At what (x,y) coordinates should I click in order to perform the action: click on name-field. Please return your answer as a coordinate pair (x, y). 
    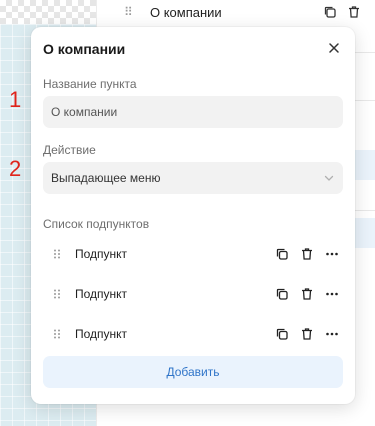
    Looking at the image, I should click on (193, 112).